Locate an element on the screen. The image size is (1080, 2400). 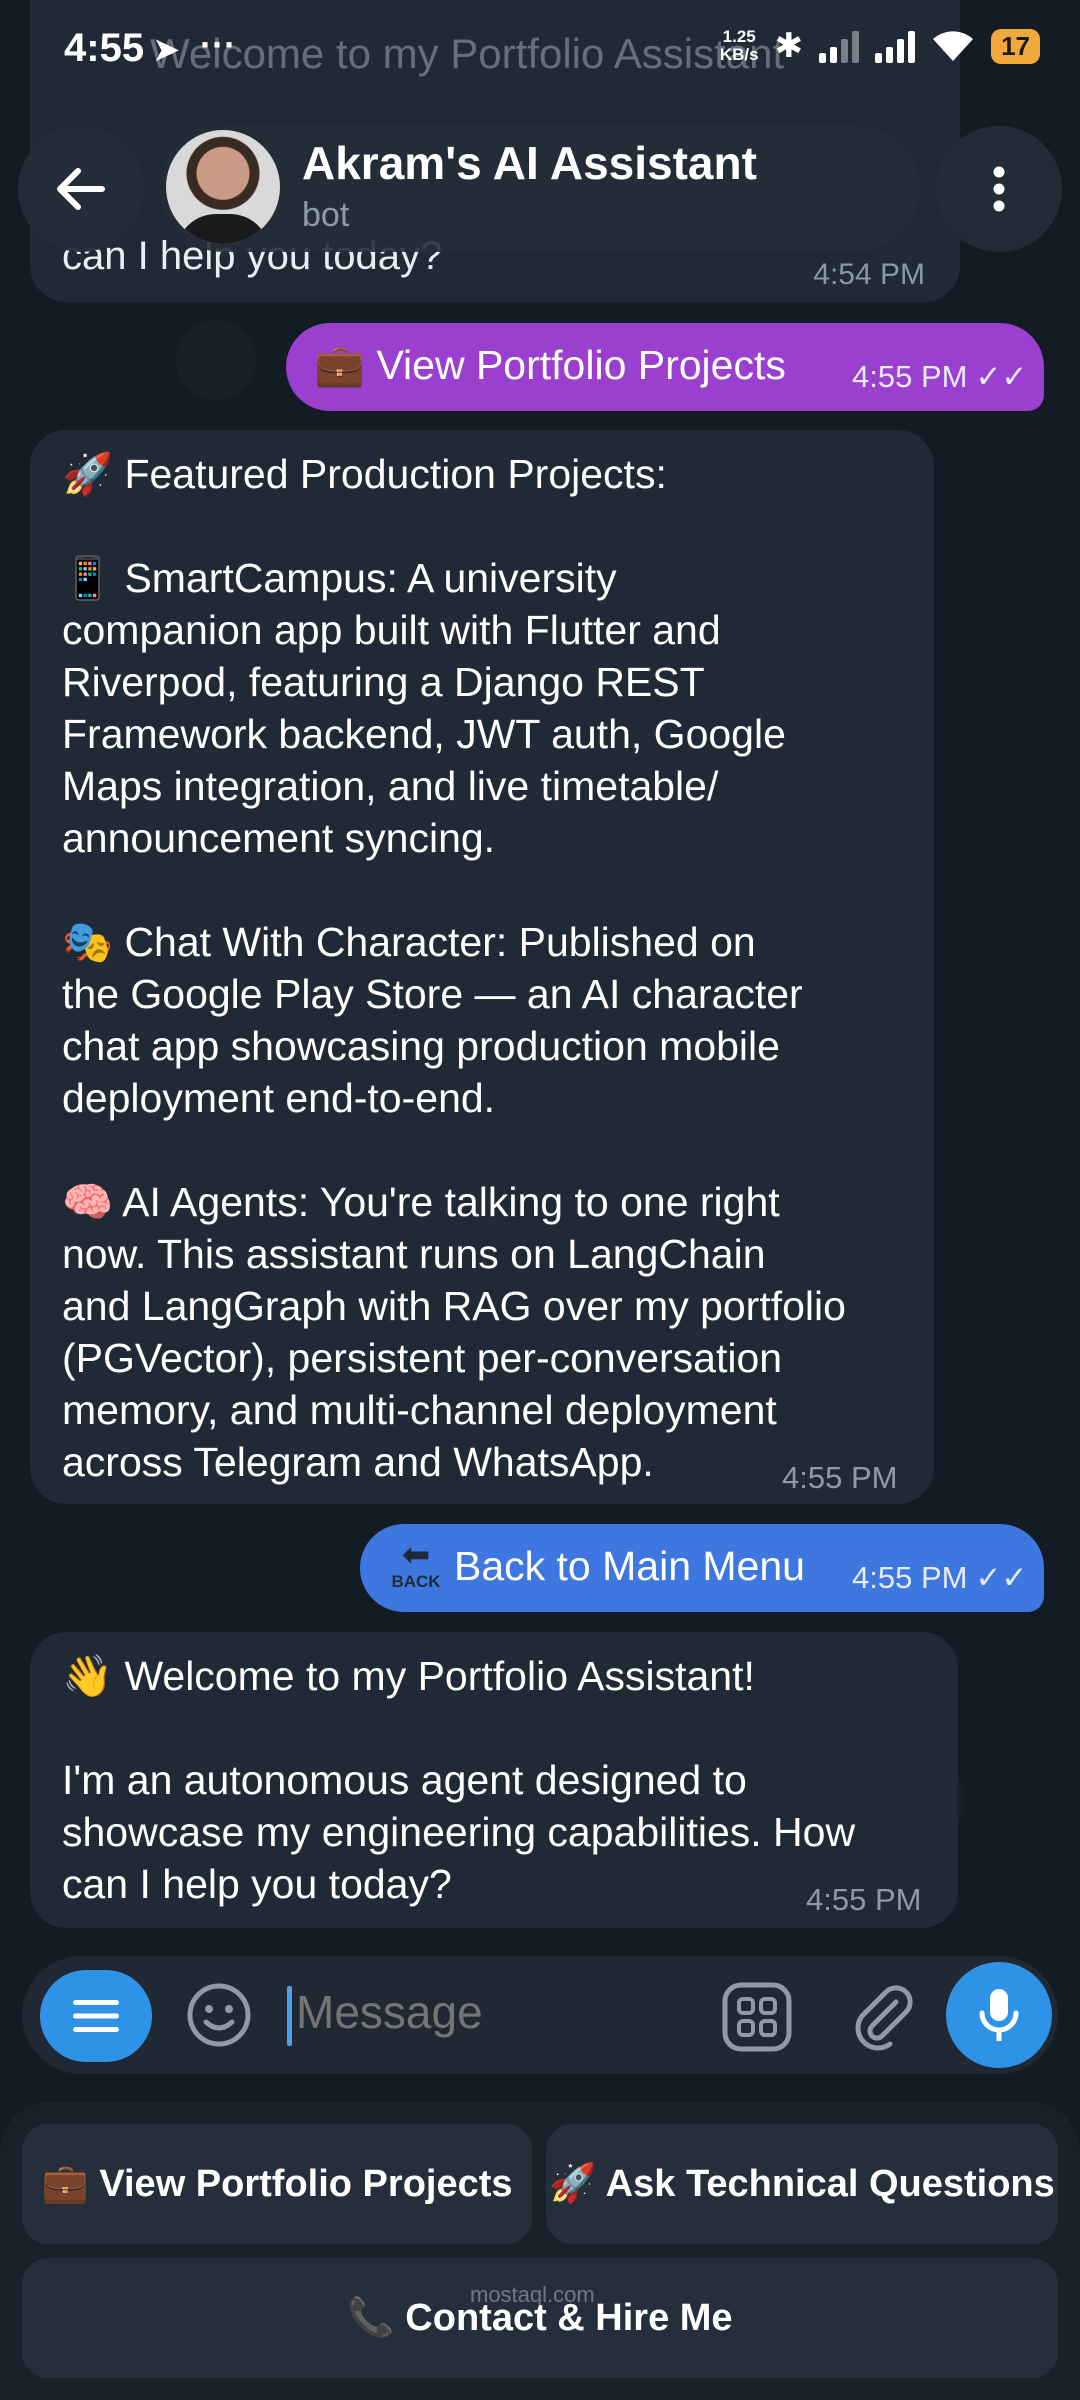
avatar is located at coordinates (223, 187).